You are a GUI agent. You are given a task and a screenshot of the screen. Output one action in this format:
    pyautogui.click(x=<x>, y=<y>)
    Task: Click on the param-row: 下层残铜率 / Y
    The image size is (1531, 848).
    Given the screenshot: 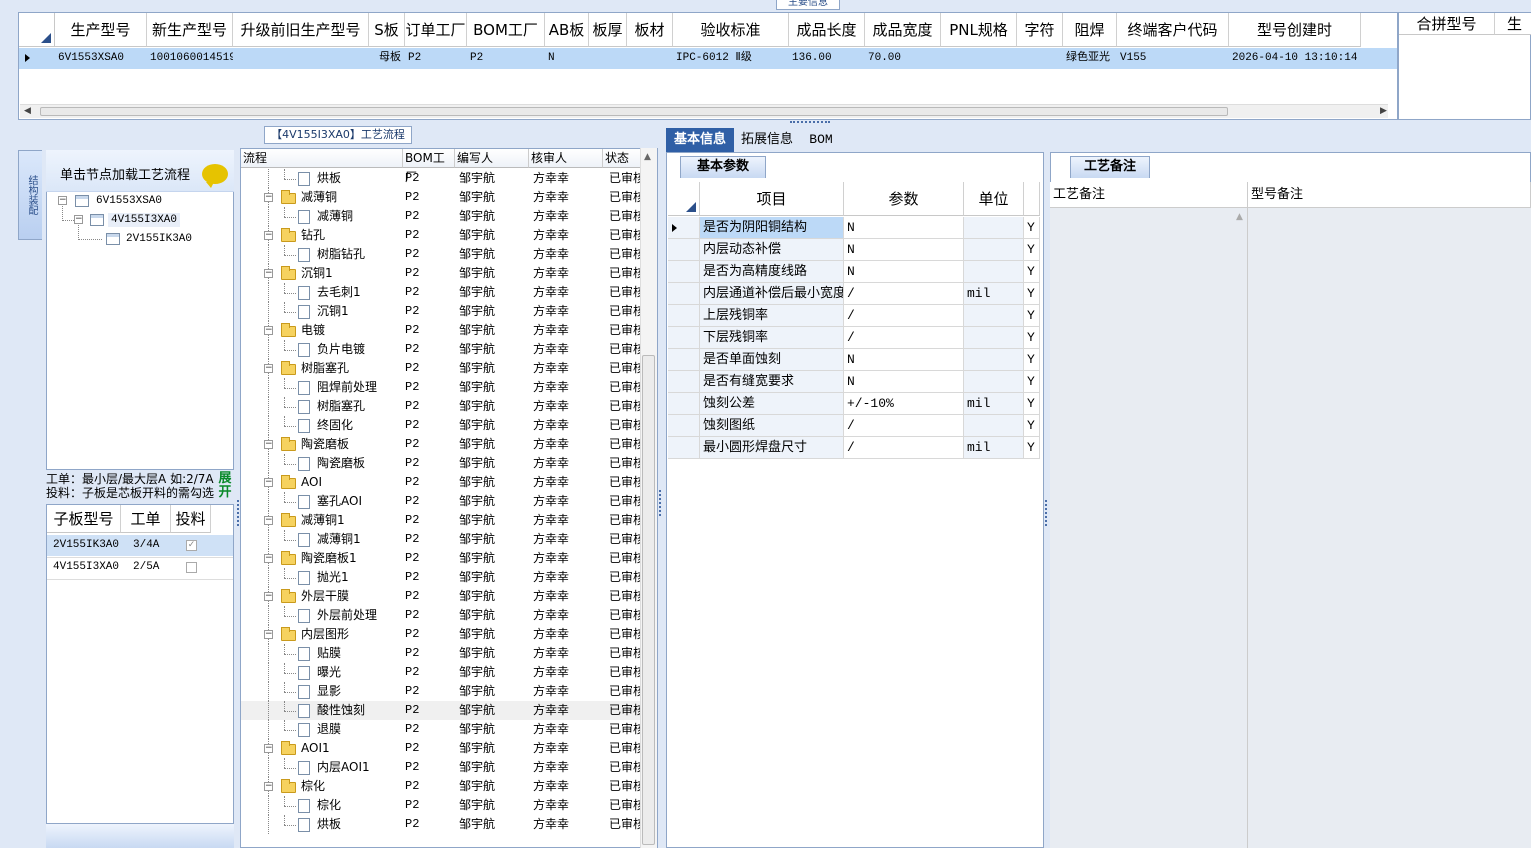 What is the action you would take?
    pyautogui.click(x=854, y=338)
    